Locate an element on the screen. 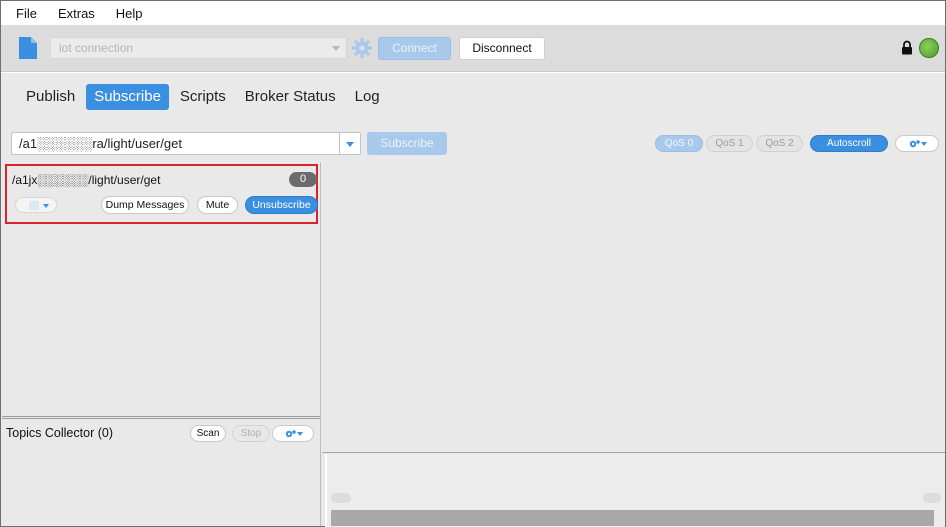  qos2-toggle: QoS 2 is located at coordinates (779, 143).